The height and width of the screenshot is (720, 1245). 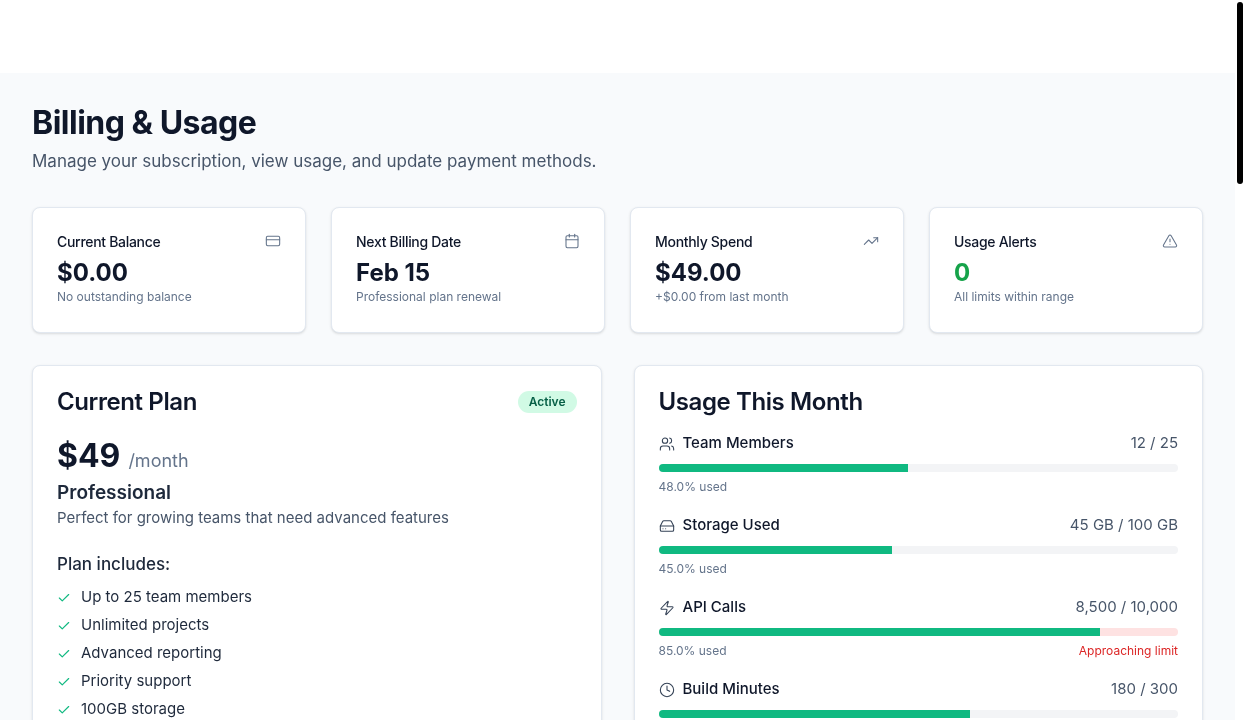 What do you see at coordinates (408, 241) in the screenshot?
I see `stat-label: Next Billing Date` at bounding box center [408, 241].